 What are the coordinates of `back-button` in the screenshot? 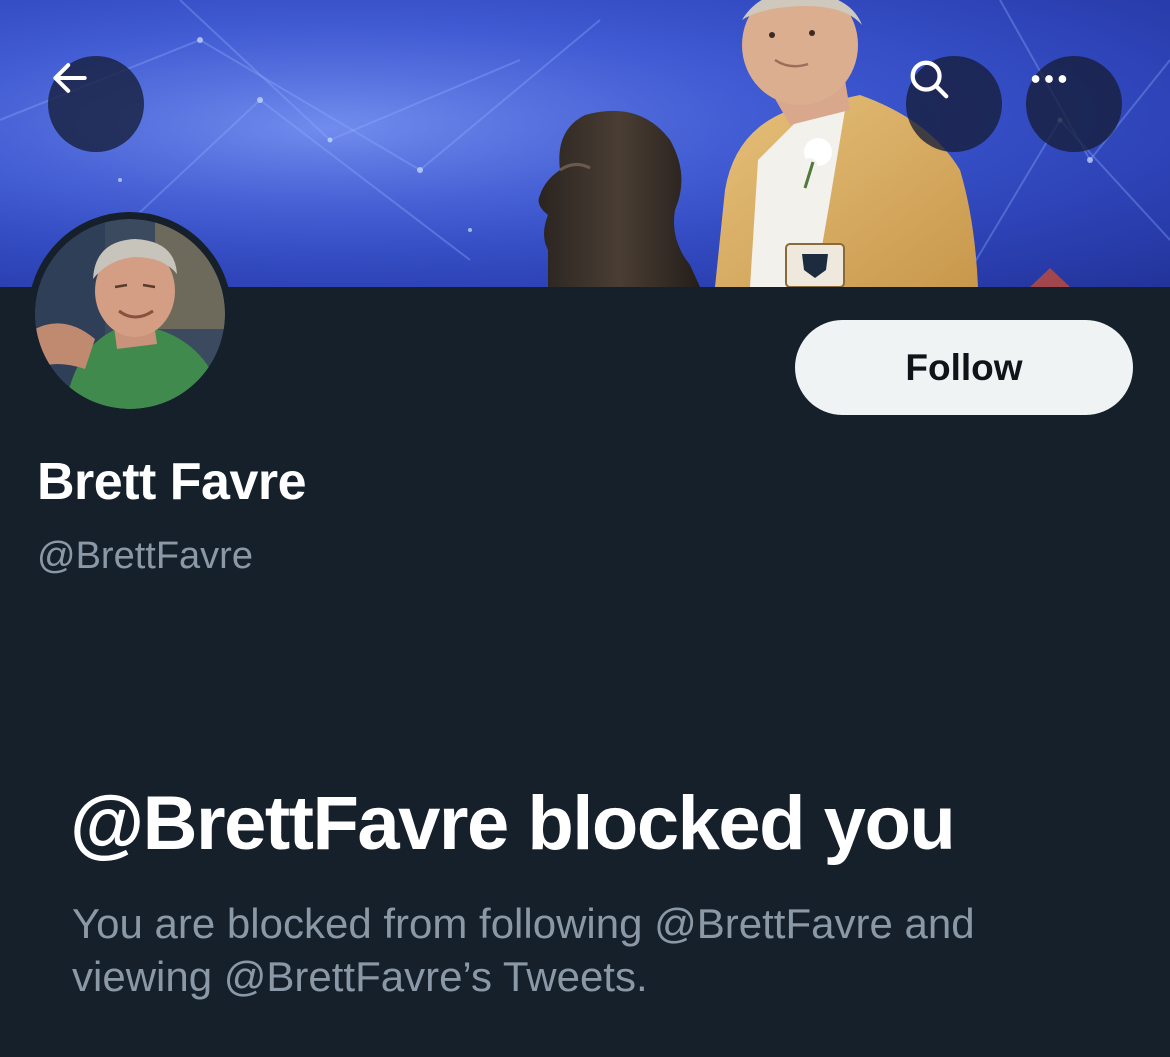 It's located at (96, 104).